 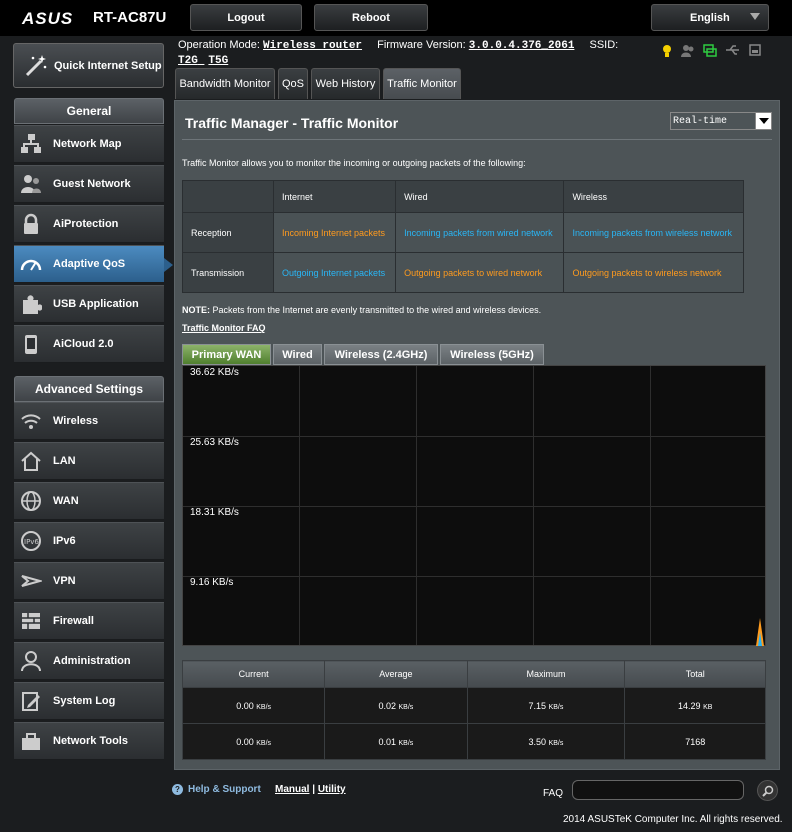 I want to click on help-support-label: Help & Support, so click(x=224, y=789).